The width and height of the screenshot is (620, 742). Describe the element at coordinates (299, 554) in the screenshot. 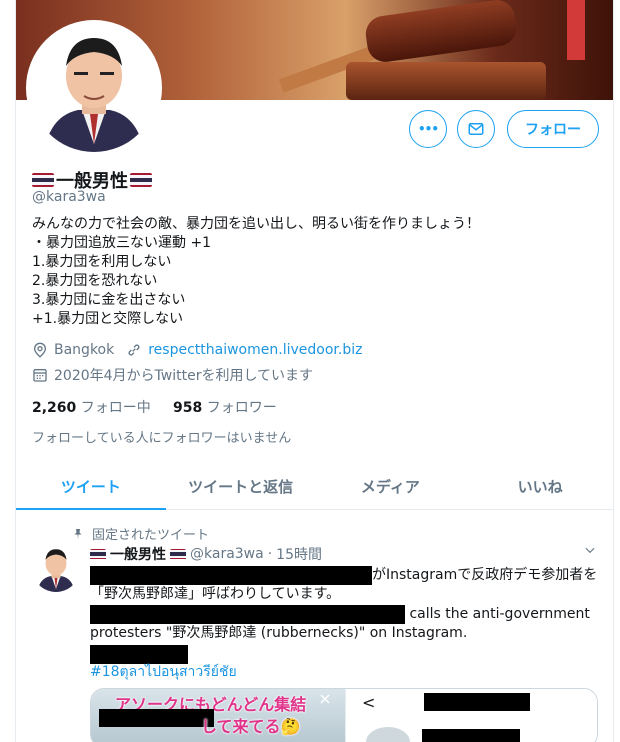

I see `tweet-time: 15時間` at that location.